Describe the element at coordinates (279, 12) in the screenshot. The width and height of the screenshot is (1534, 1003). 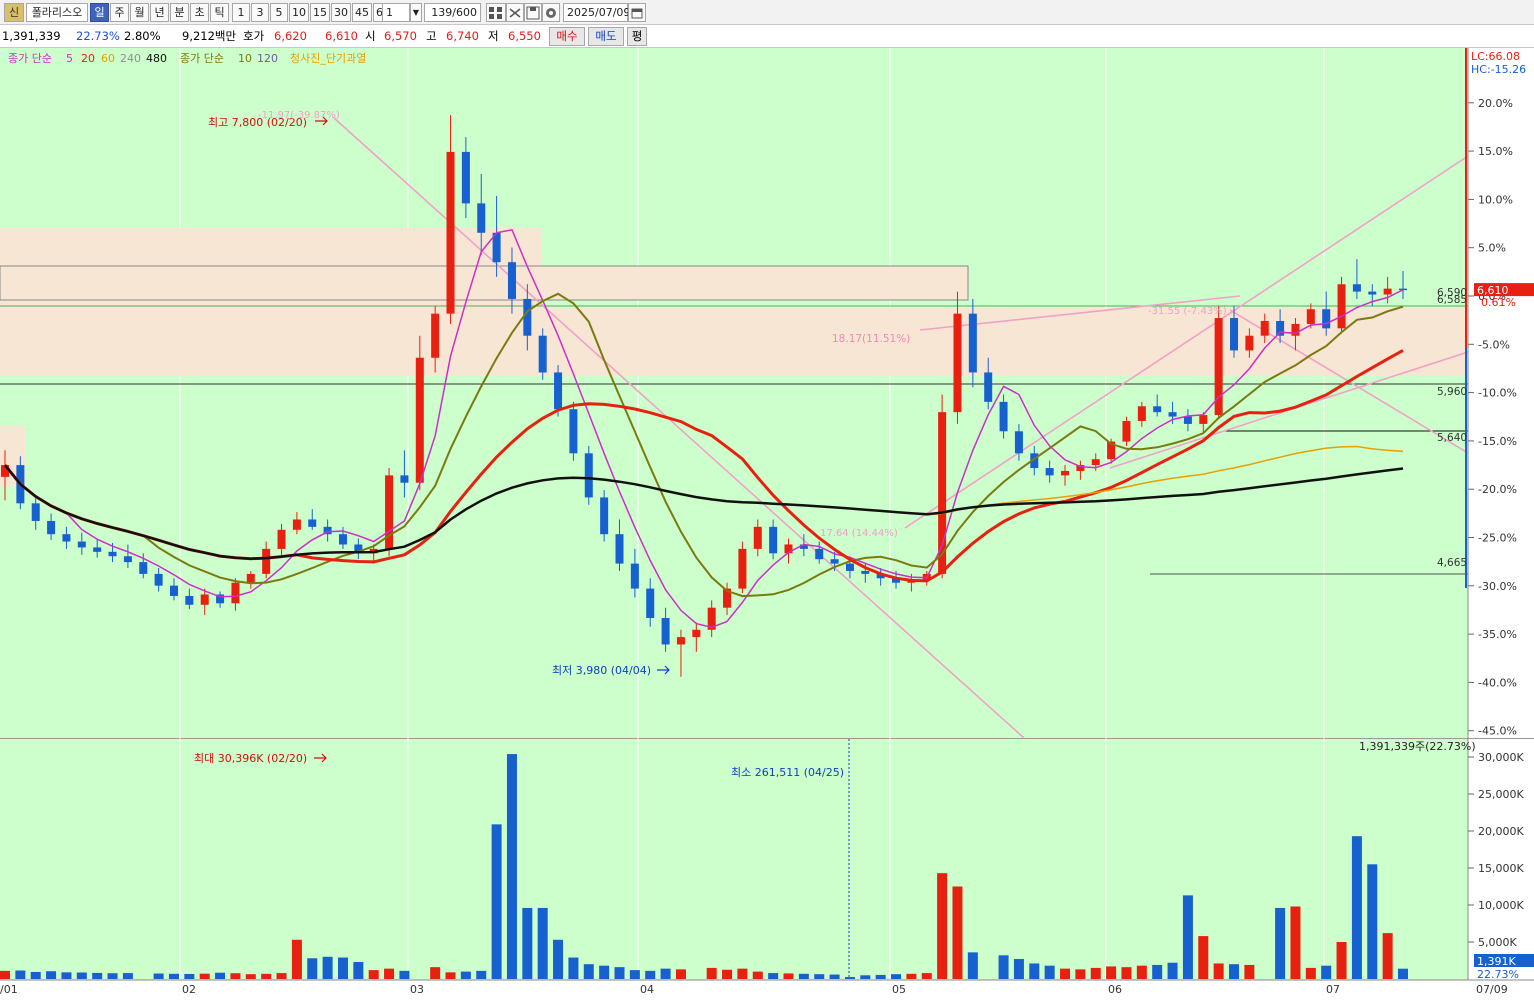
I see `interval-5: 5` at that location.